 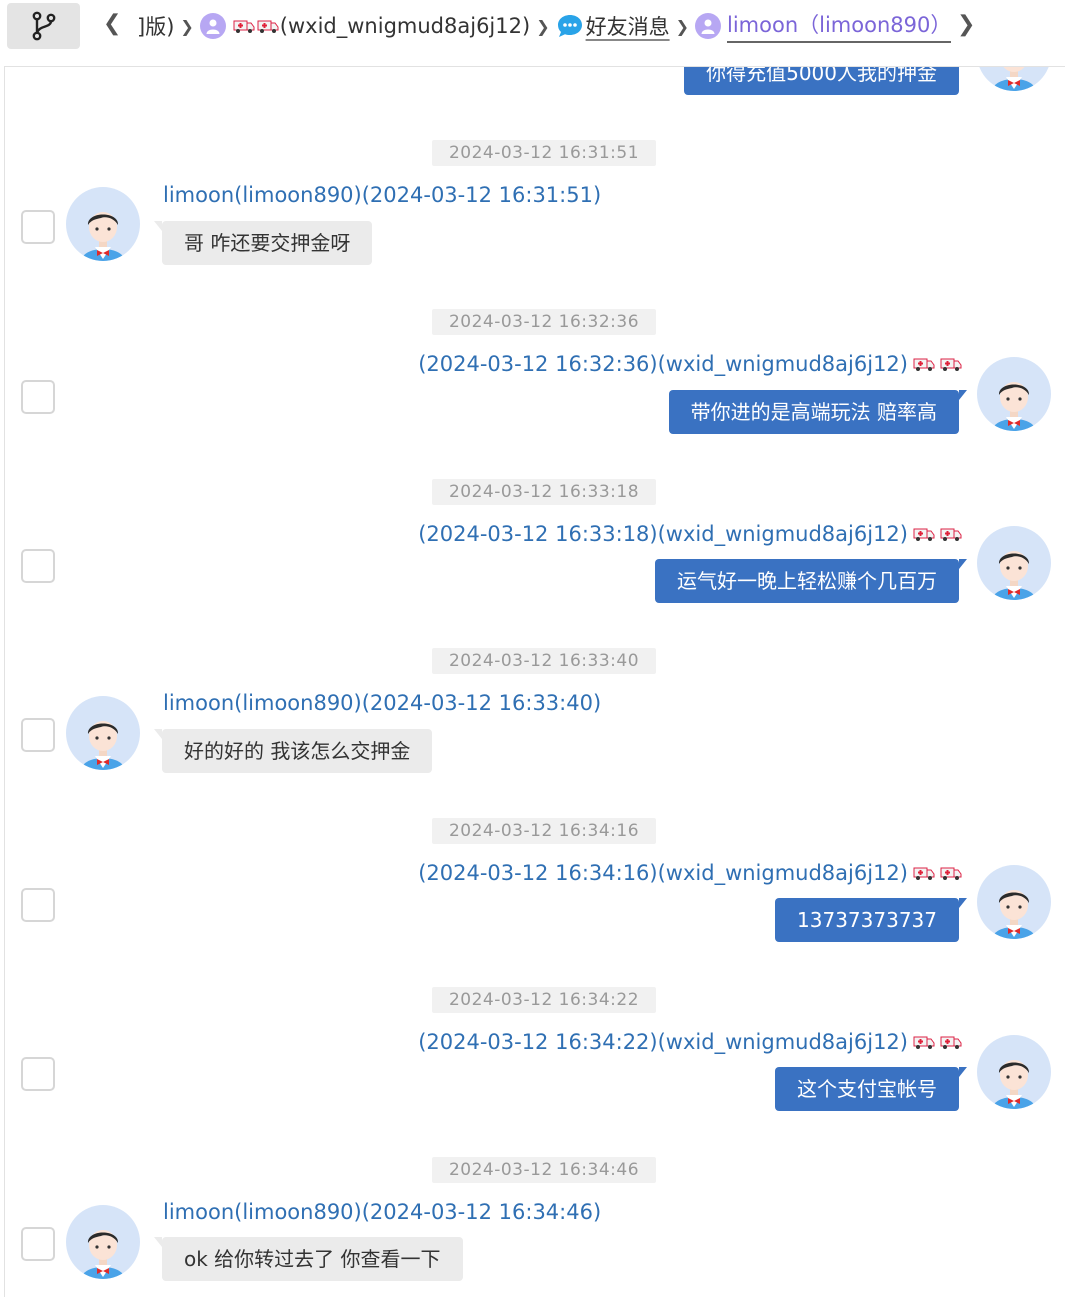 What do you see at coordinates (544, 153) in the screenshot?
I see `message-timestamp: 2024-03-12 16:31:51` at bounding box center [544, 153].